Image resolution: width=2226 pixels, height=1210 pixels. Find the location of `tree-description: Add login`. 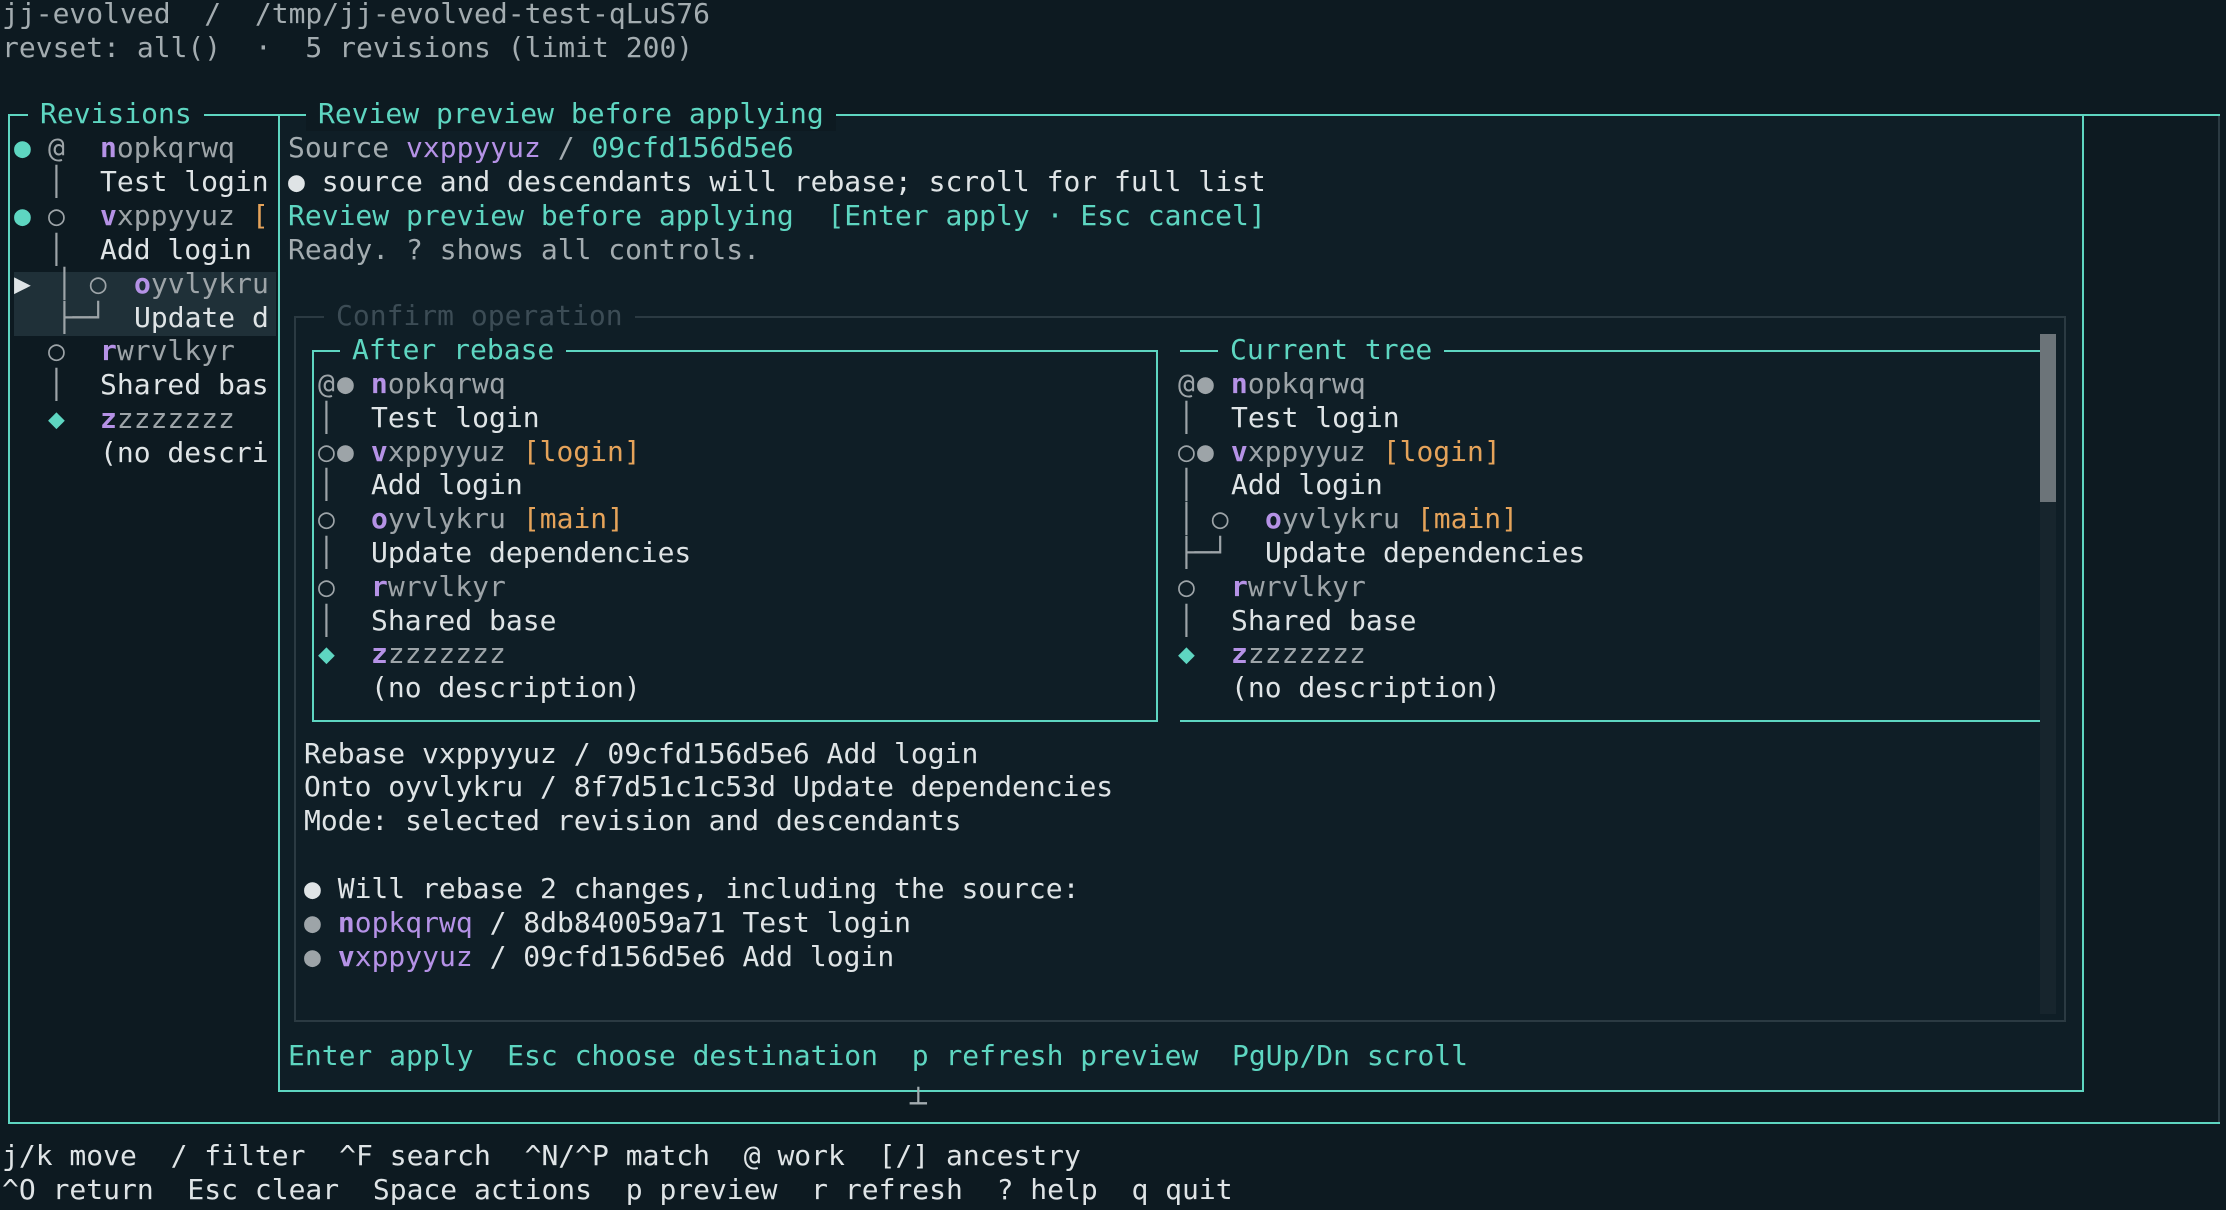

tree-description: Add login is located at coordinates (1307, 485).